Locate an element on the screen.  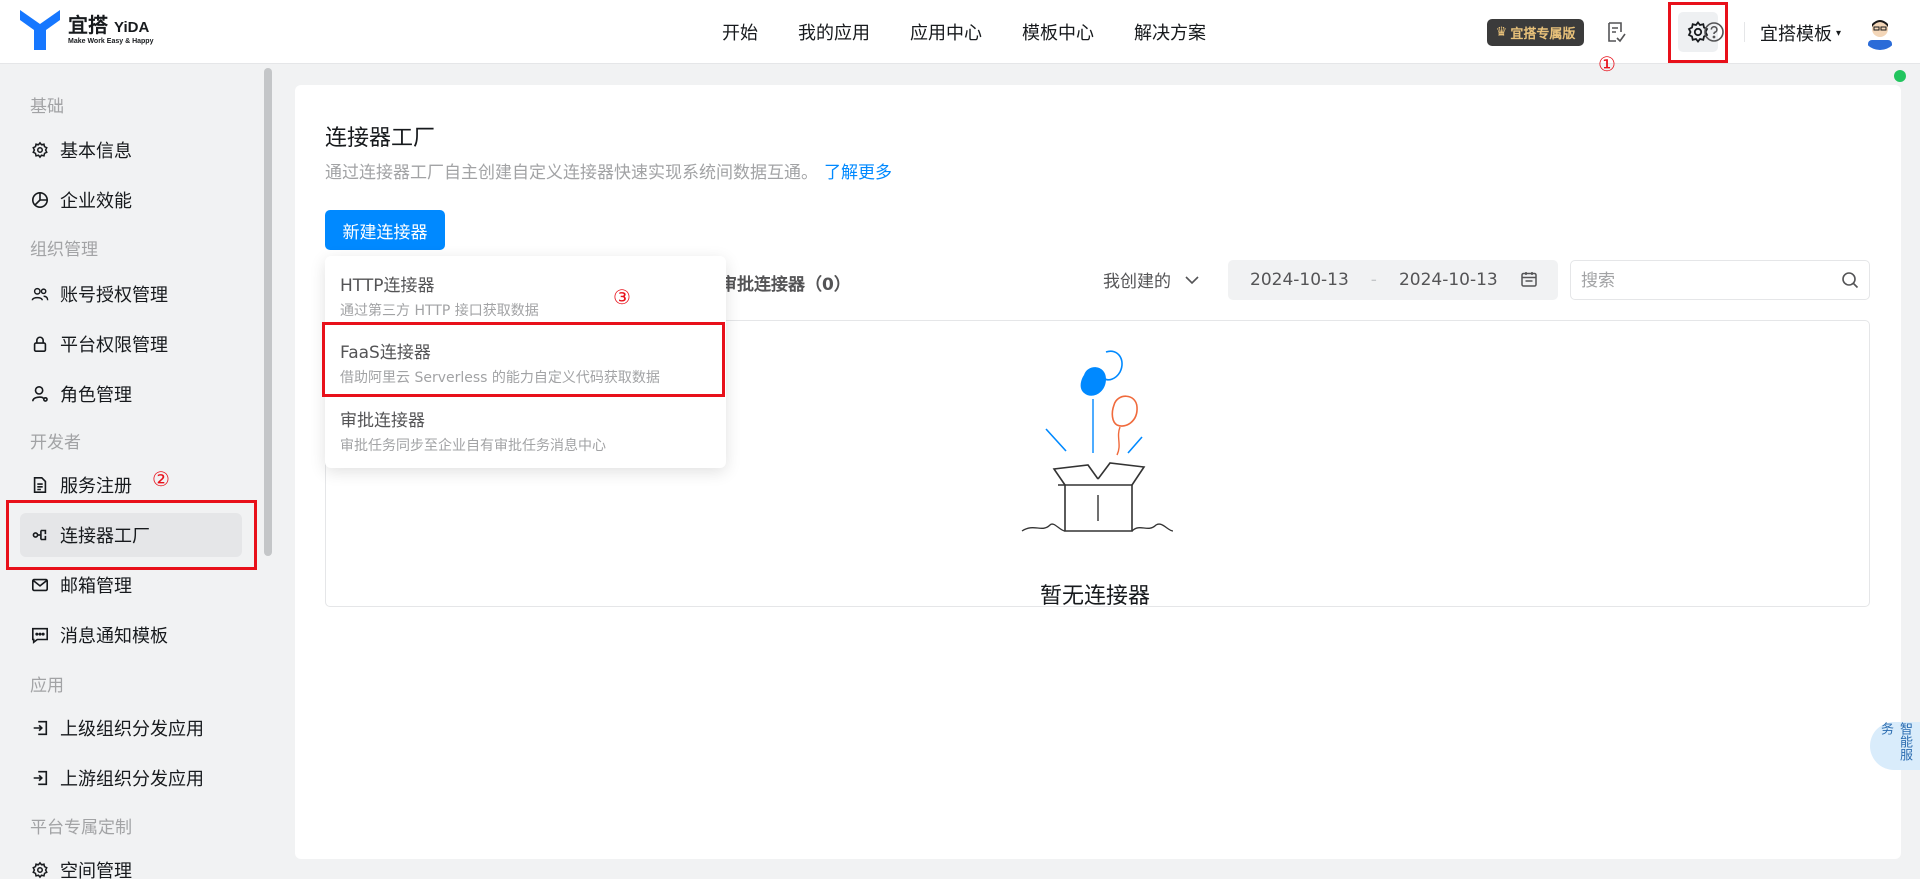
users-icon is located at coordinates (40, 294).